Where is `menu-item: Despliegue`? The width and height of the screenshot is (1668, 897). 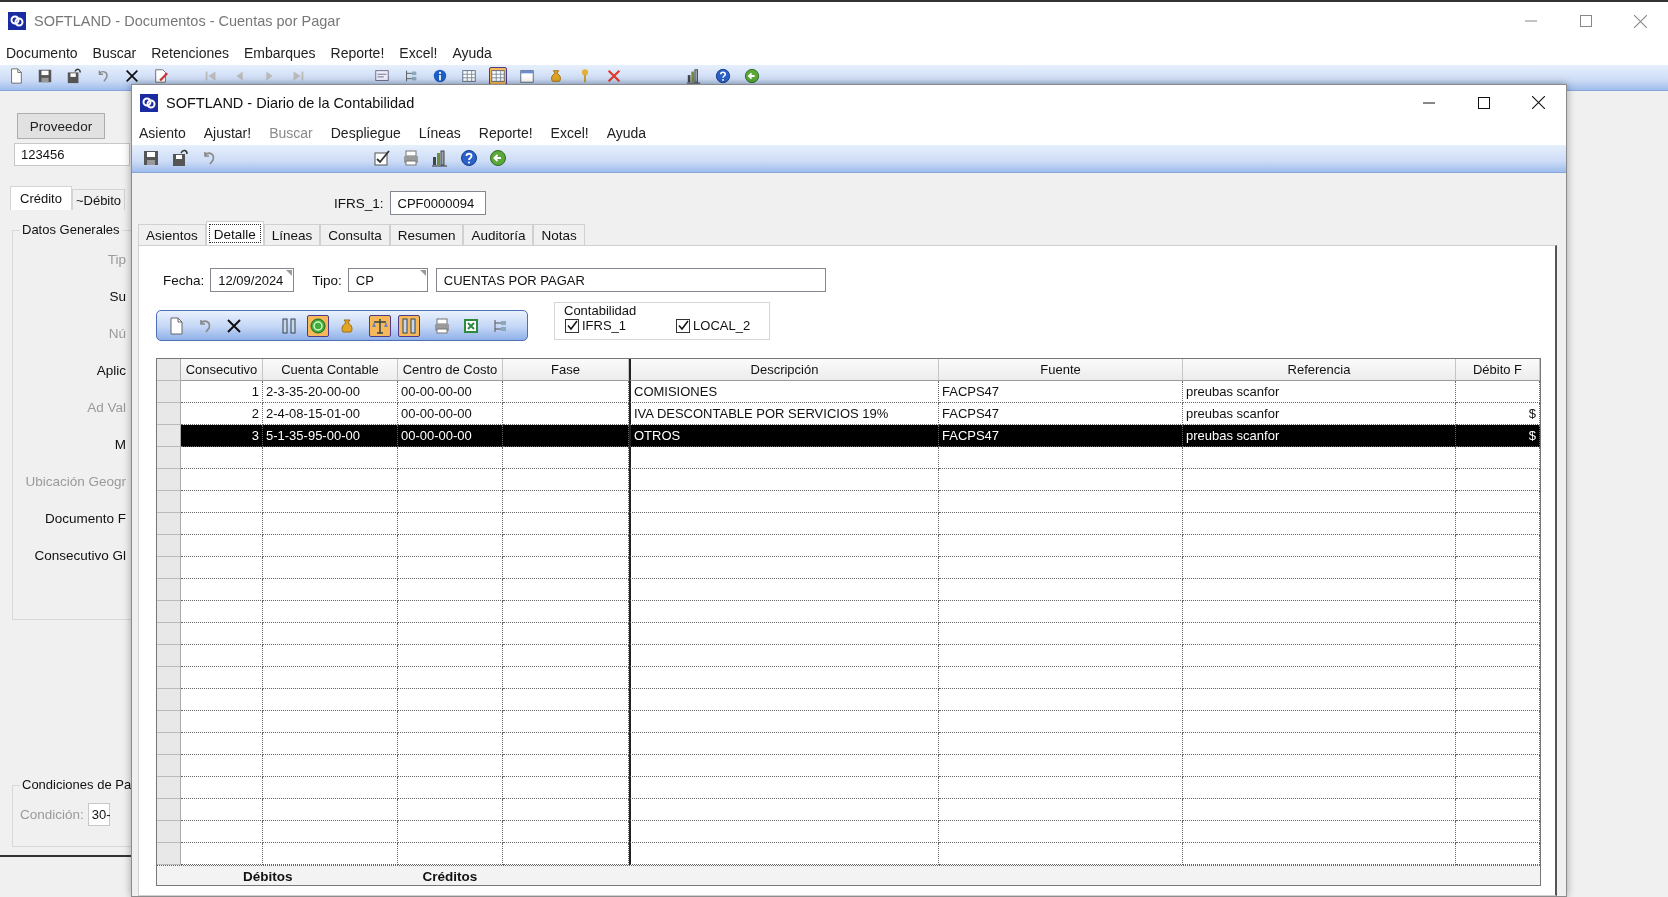
menu-item: Despliegue is located at coordinates (365, 132).